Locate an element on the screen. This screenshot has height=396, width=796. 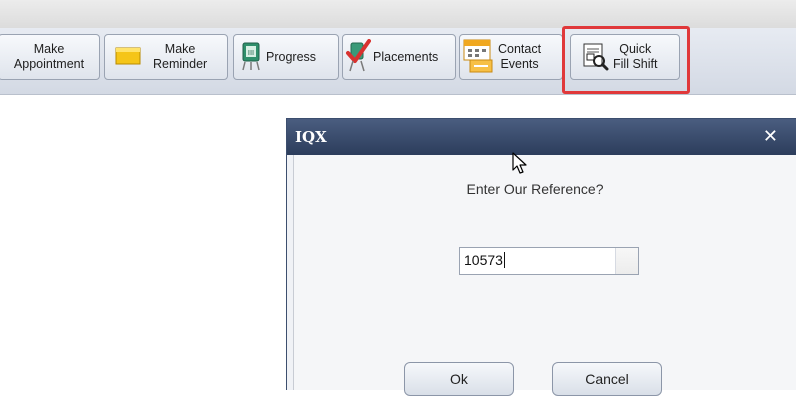
our-reference-value: 10573 is located at coordinates (483, 260).